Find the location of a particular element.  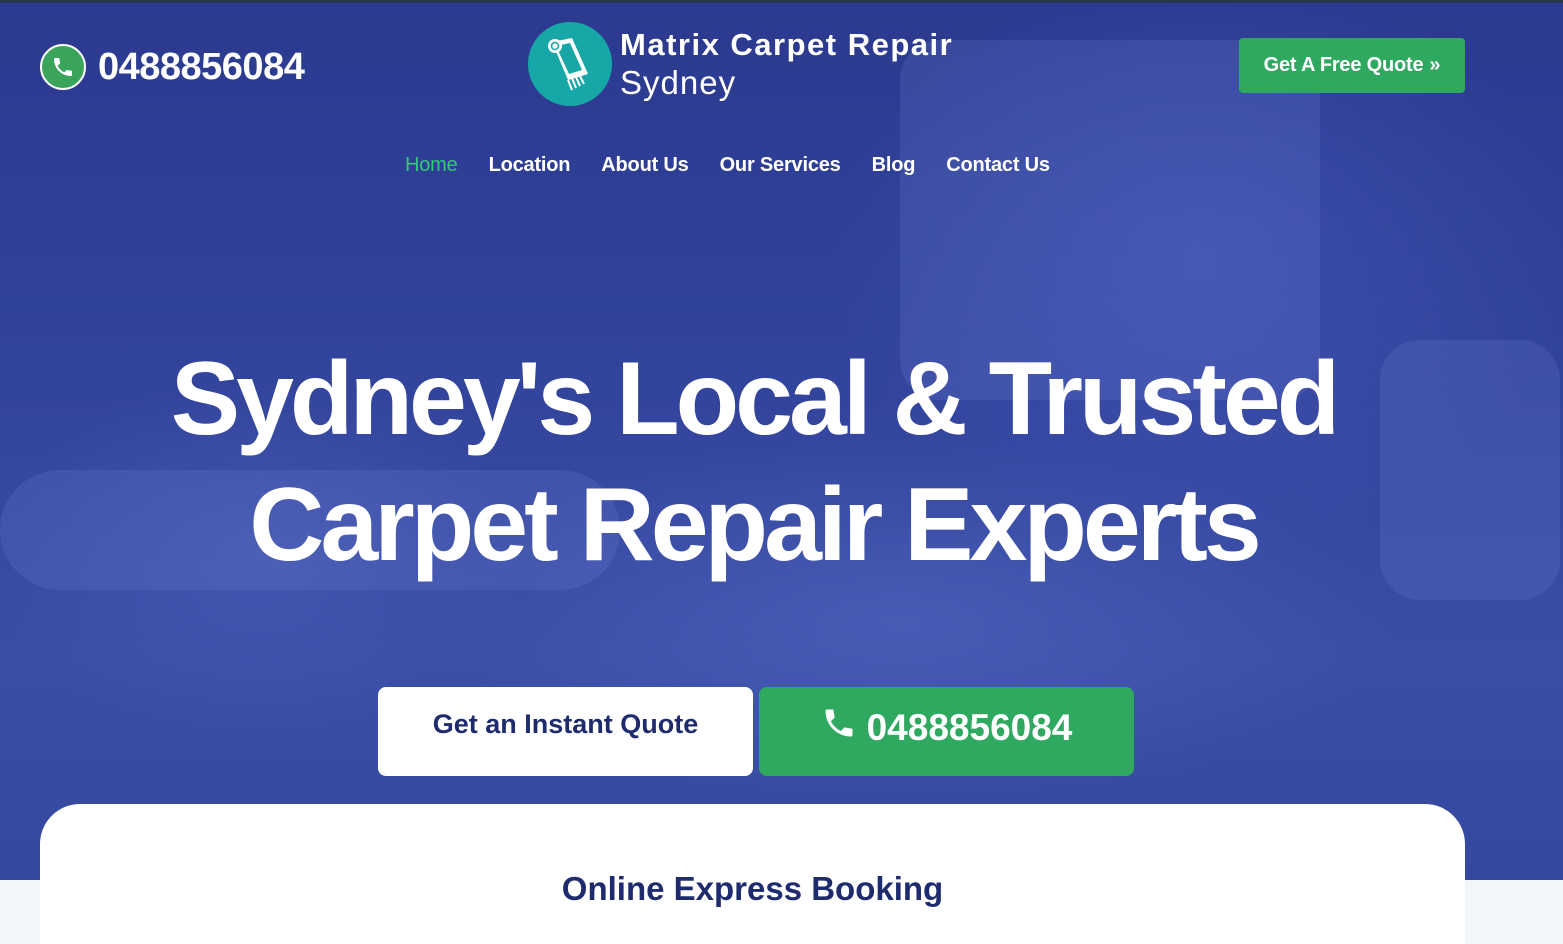

hero-headline-line2: Carpet Repair Experts is located at coordinates (755, 525).